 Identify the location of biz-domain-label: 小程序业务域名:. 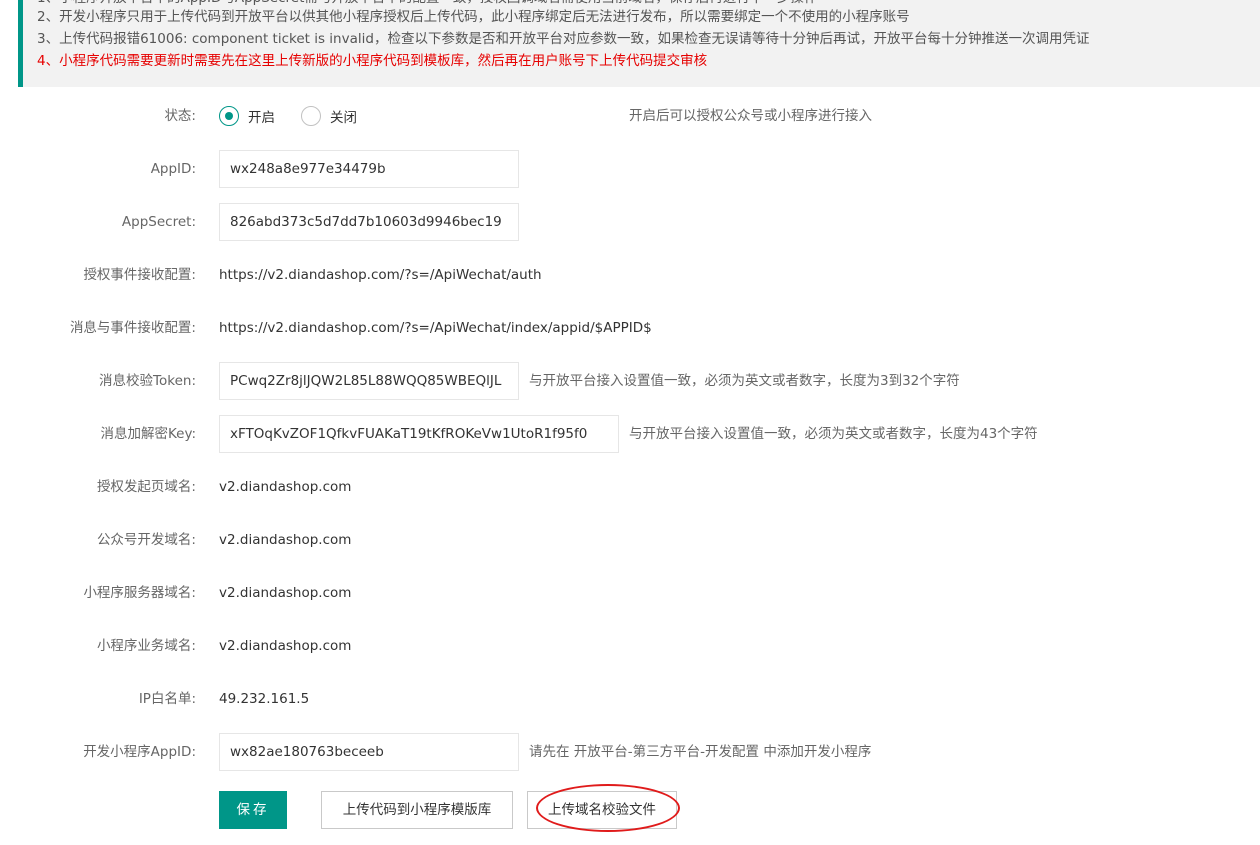
(146, 646).